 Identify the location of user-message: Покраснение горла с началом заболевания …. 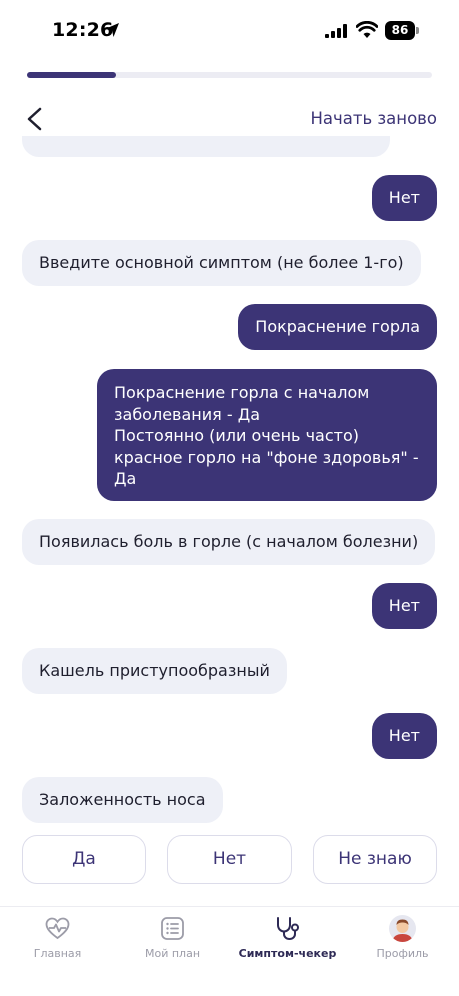
(267, 435).